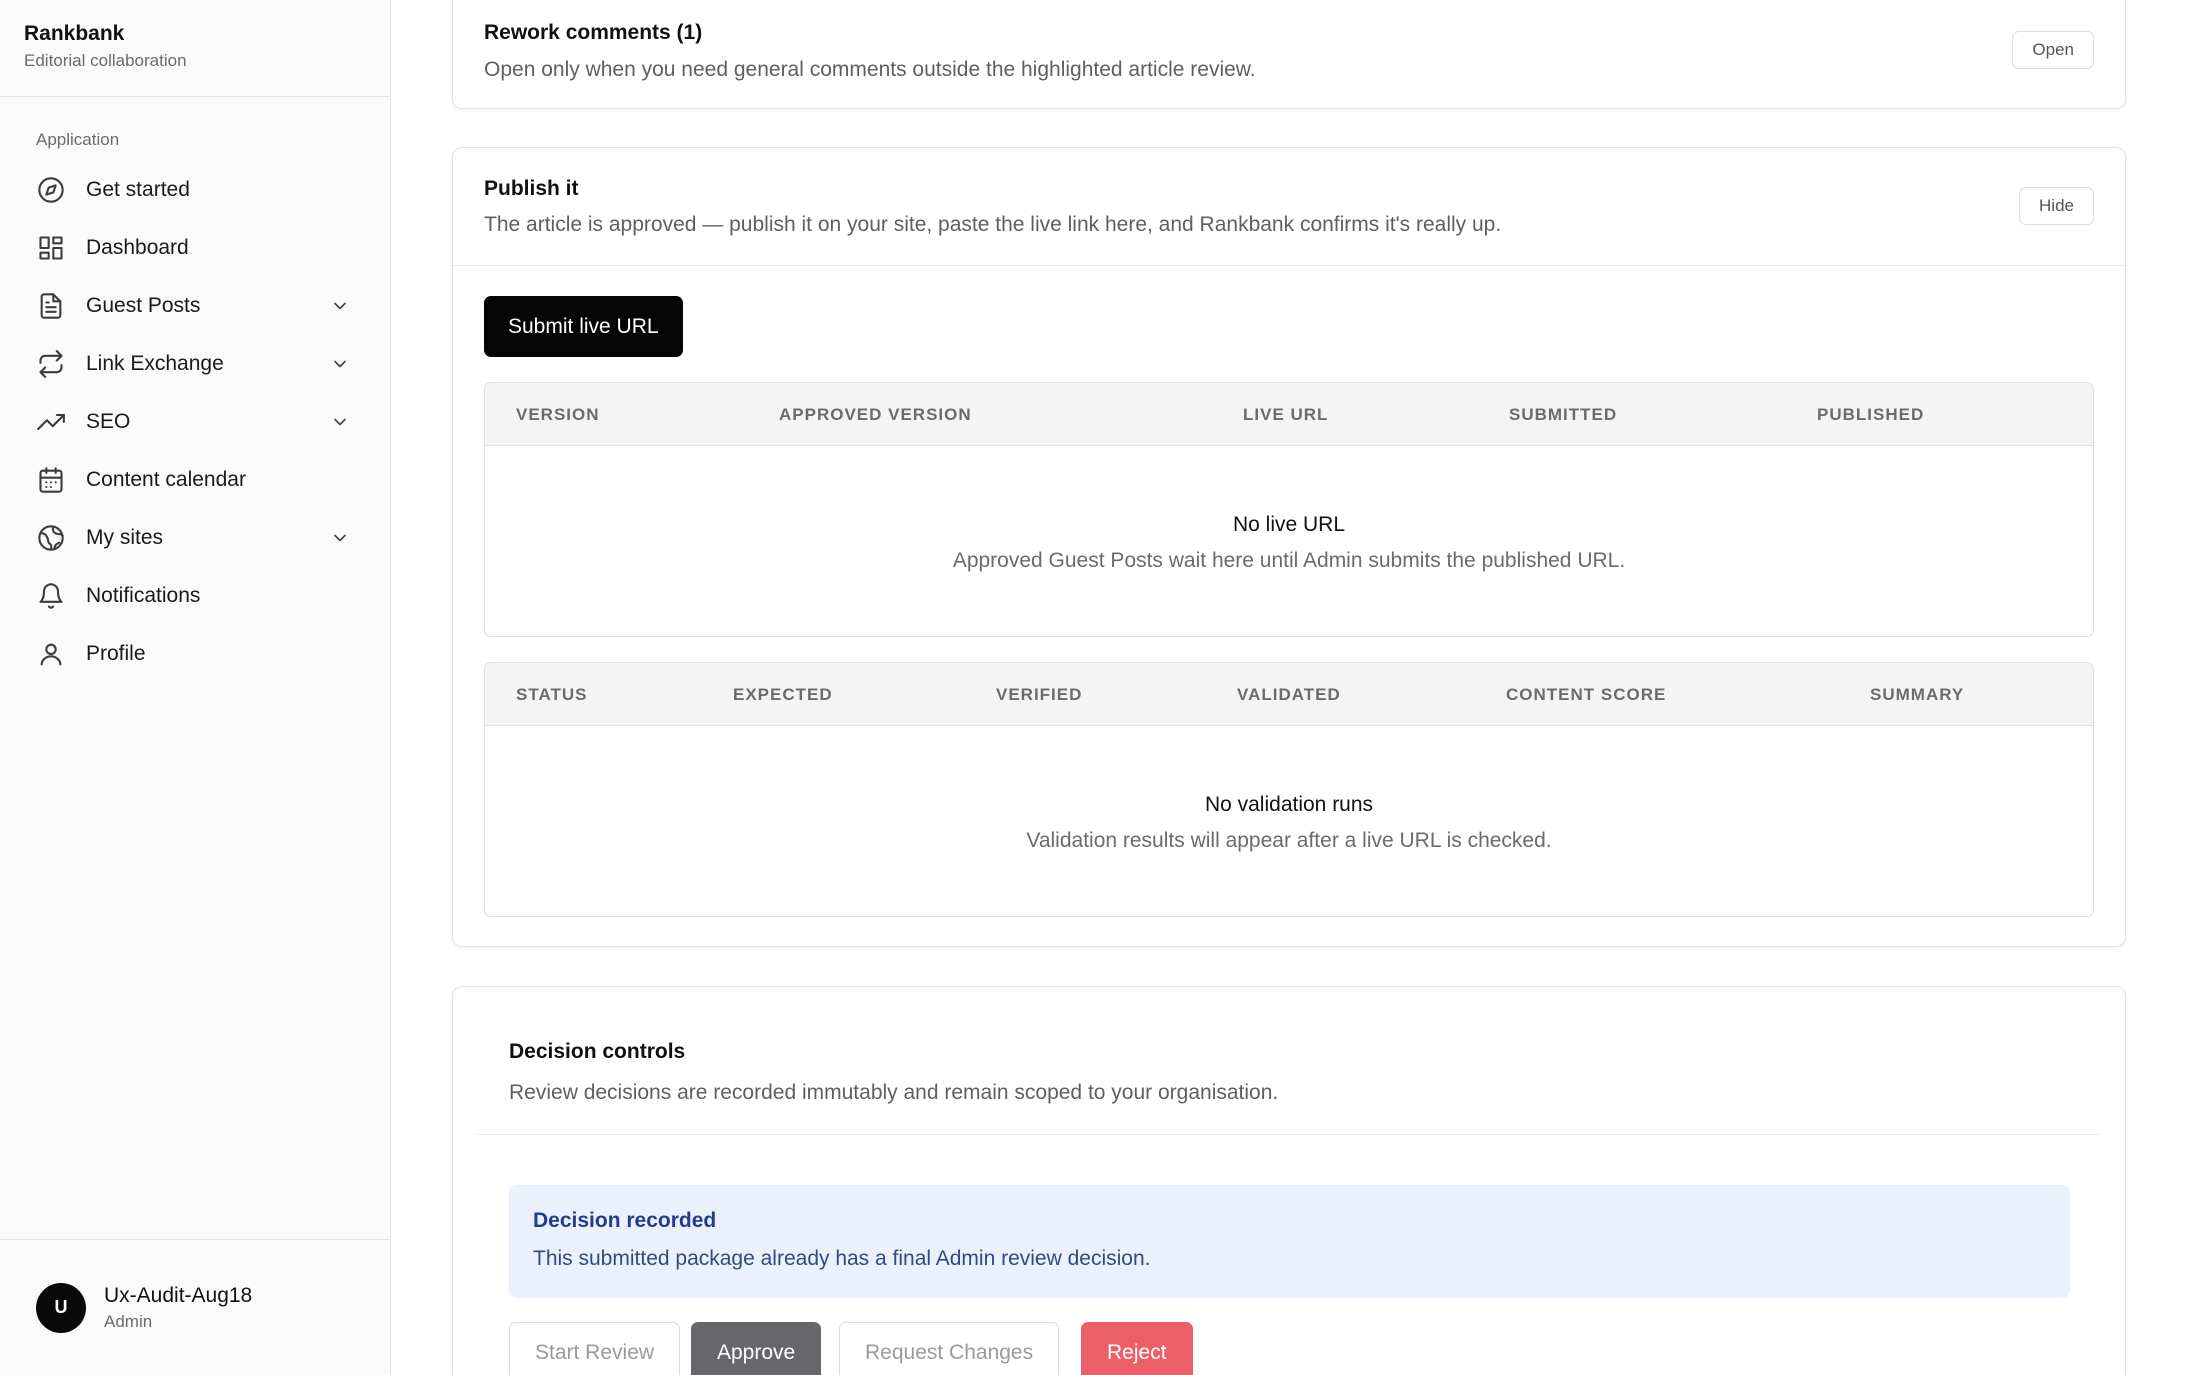 This screenshot has height=1375, width=2200. What do you see at coordinates (1289, 804) in the screenshot?
I see `empty-state-title: No validation runs` at bounding box center [1289, 804].